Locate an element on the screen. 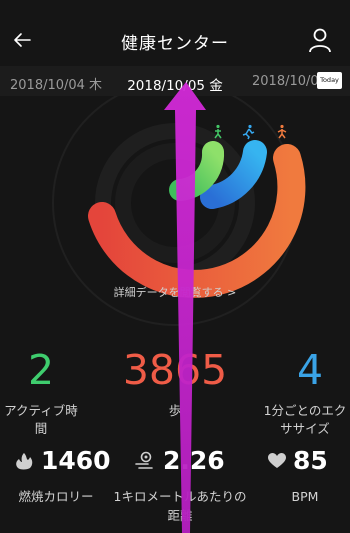 Image resolution: width=350 pixels, height=533 pixels. calories-stat: 1460 is located at coordinates (62, 460).